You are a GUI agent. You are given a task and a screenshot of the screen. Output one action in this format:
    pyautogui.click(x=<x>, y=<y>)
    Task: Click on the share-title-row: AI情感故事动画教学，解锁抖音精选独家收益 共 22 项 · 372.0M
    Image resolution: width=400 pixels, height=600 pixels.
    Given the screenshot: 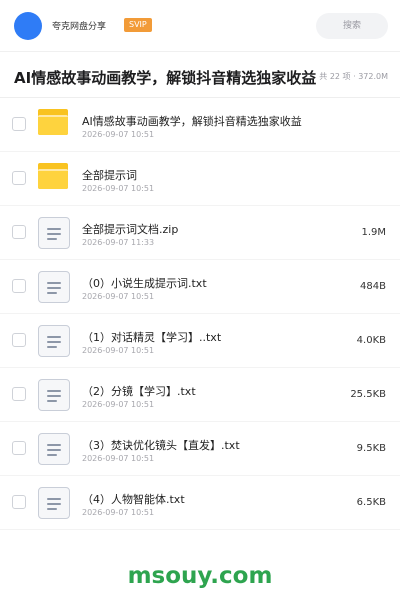 What is the action you would take?
    pyautogui.click(x=200, y=75)
    